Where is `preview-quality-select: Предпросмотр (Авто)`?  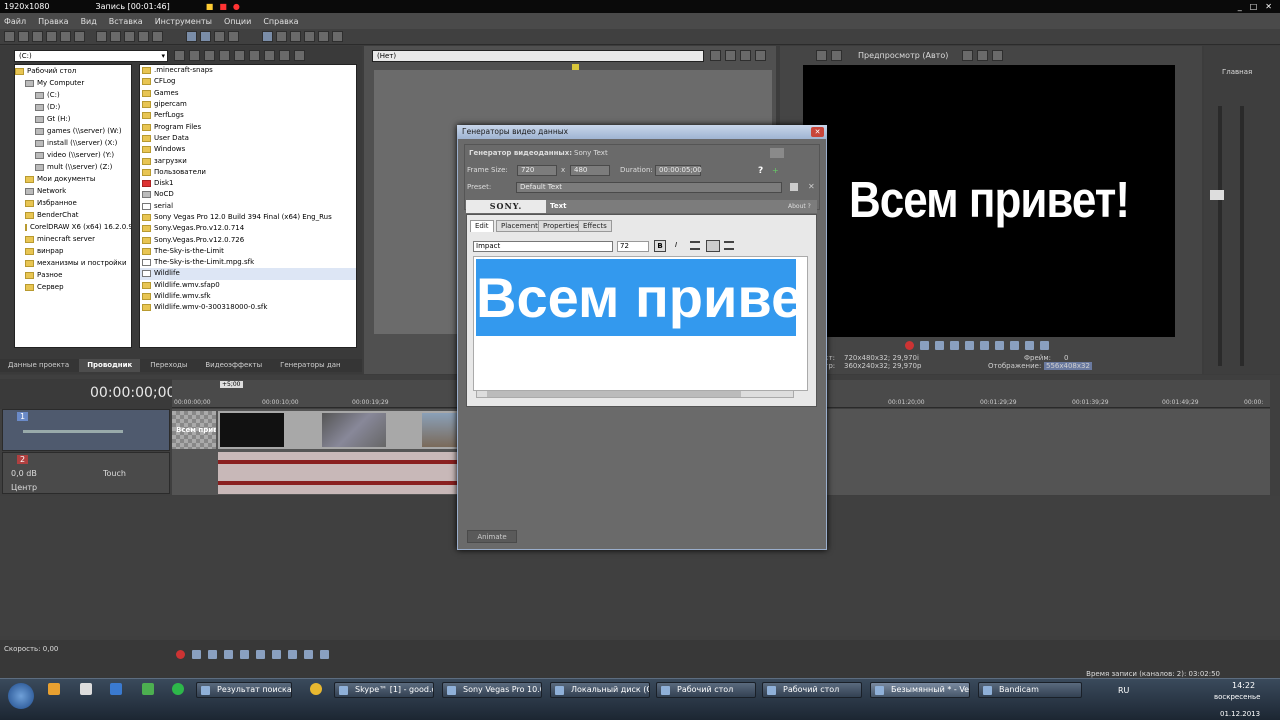 preview-quality-select: Предпросмотр (Авто) is located at coordinates (903, 55).